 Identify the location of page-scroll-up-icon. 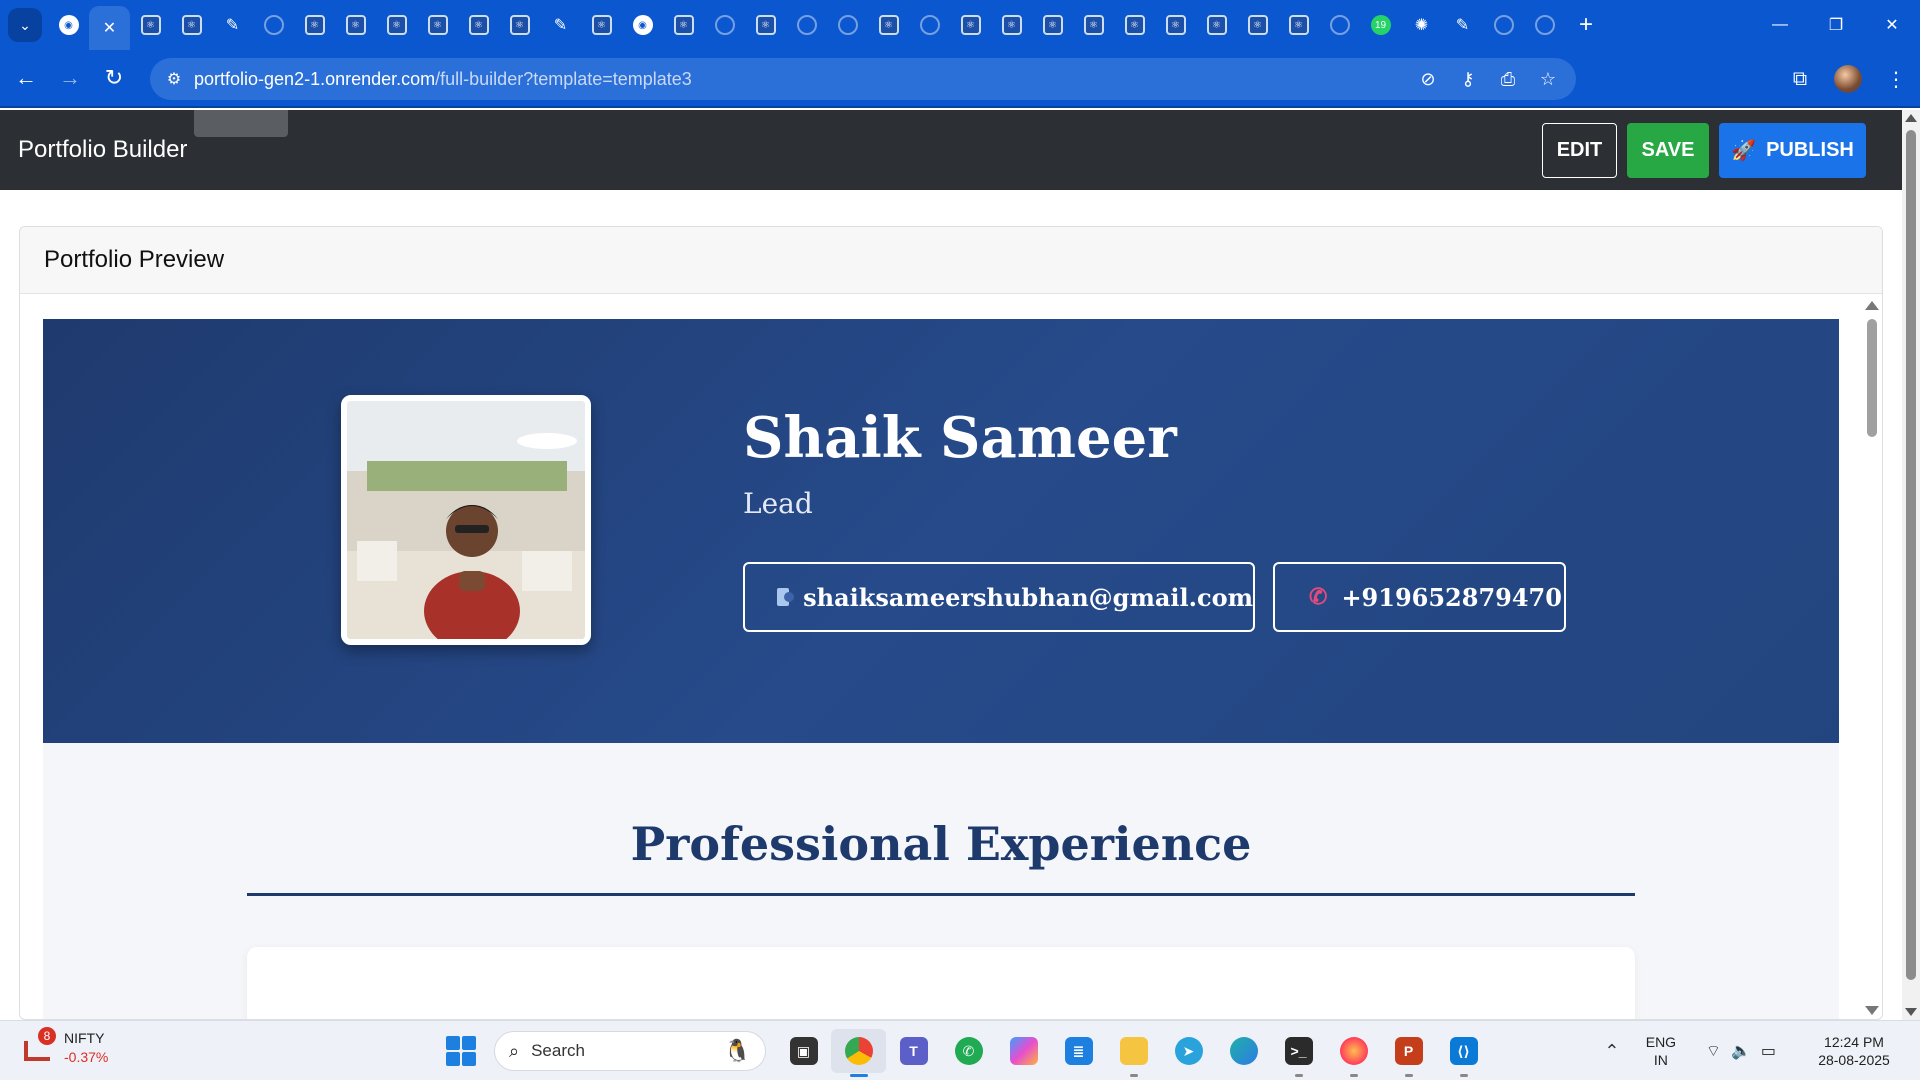
(1911, 118).